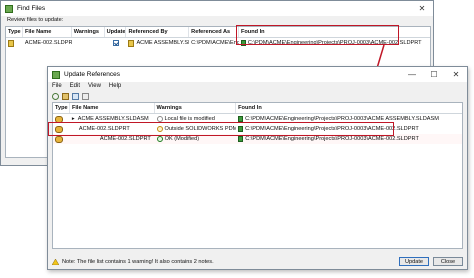 This screenshot has height=278, width=474. I want to click on find-files-title: Find Files, so click(31, 8).